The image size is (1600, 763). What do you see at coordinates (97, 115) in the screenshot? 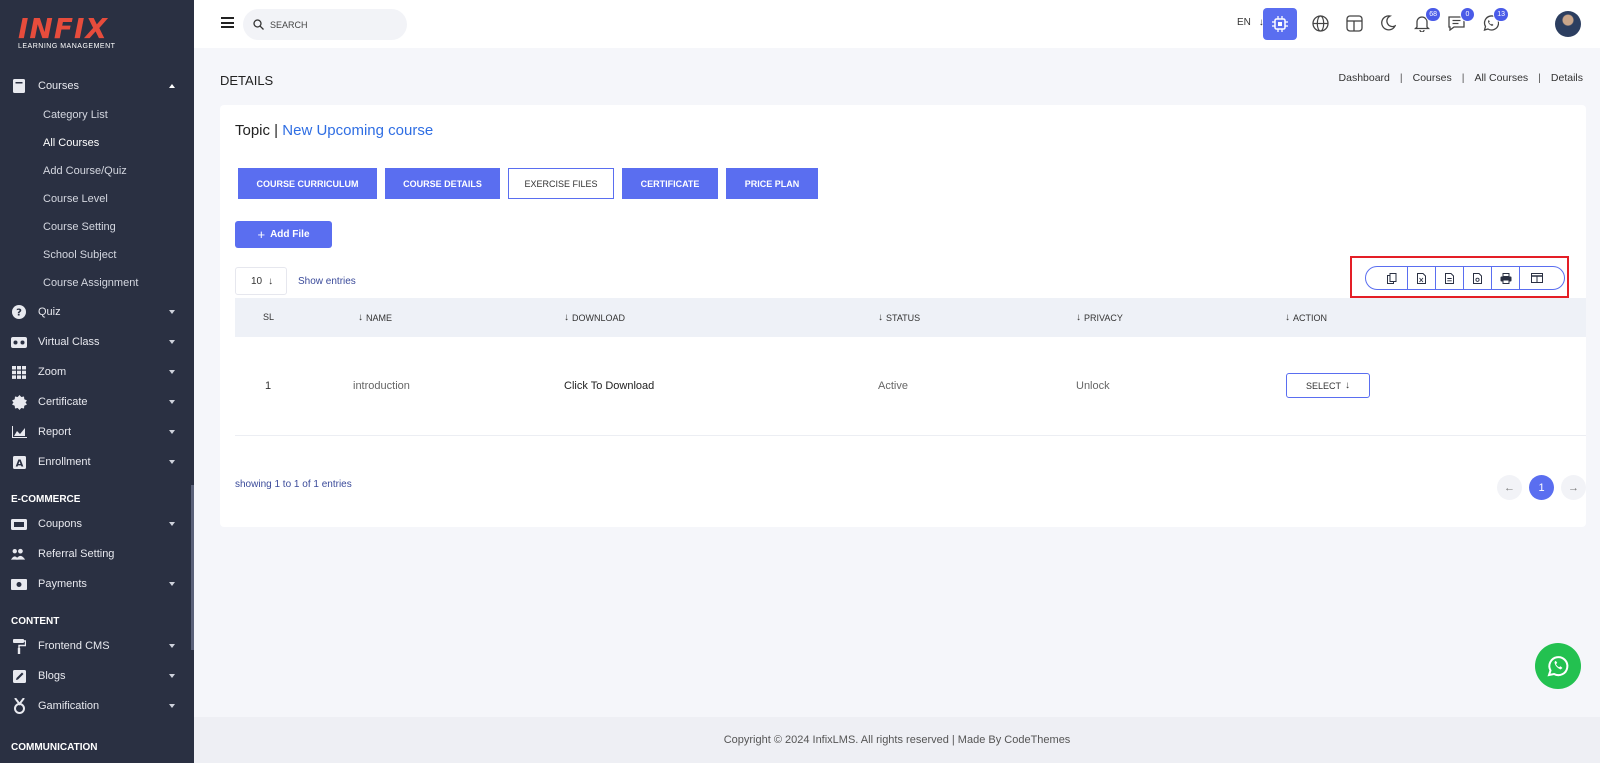
I see `sidebar-subitem-category-list: Category List` at bounding box center [97, 115].